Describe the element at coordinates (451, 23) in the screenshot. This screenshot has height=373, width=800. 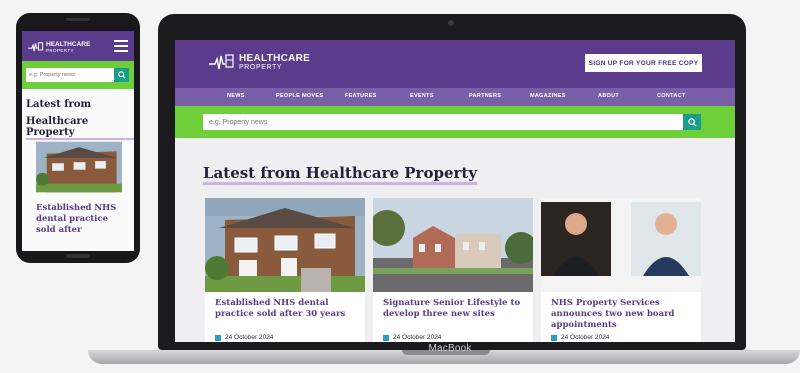
I see `camera-dot` at that location.